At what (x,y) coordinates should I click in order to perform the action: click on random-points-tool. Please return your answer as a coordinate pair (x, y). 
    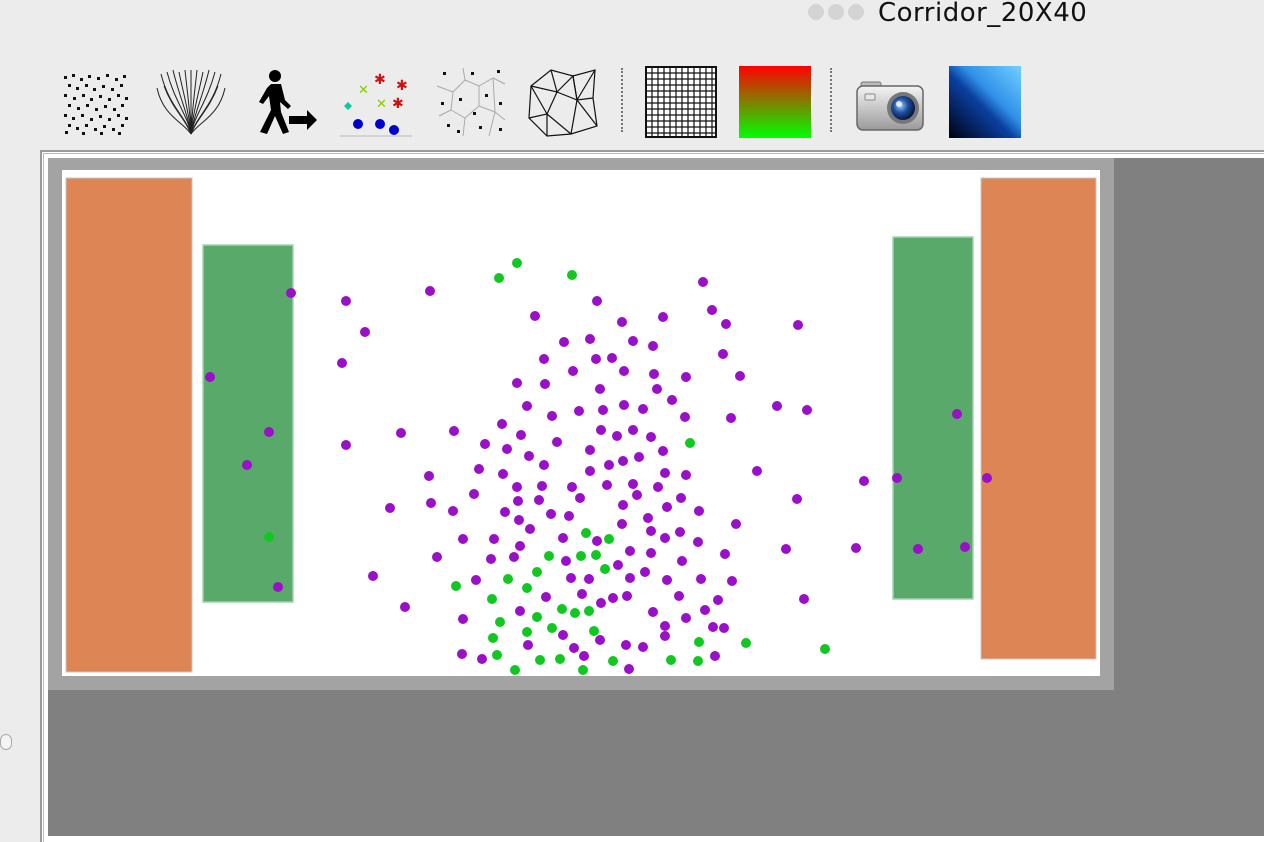
    Looking at the image, I should click on (96, 102).